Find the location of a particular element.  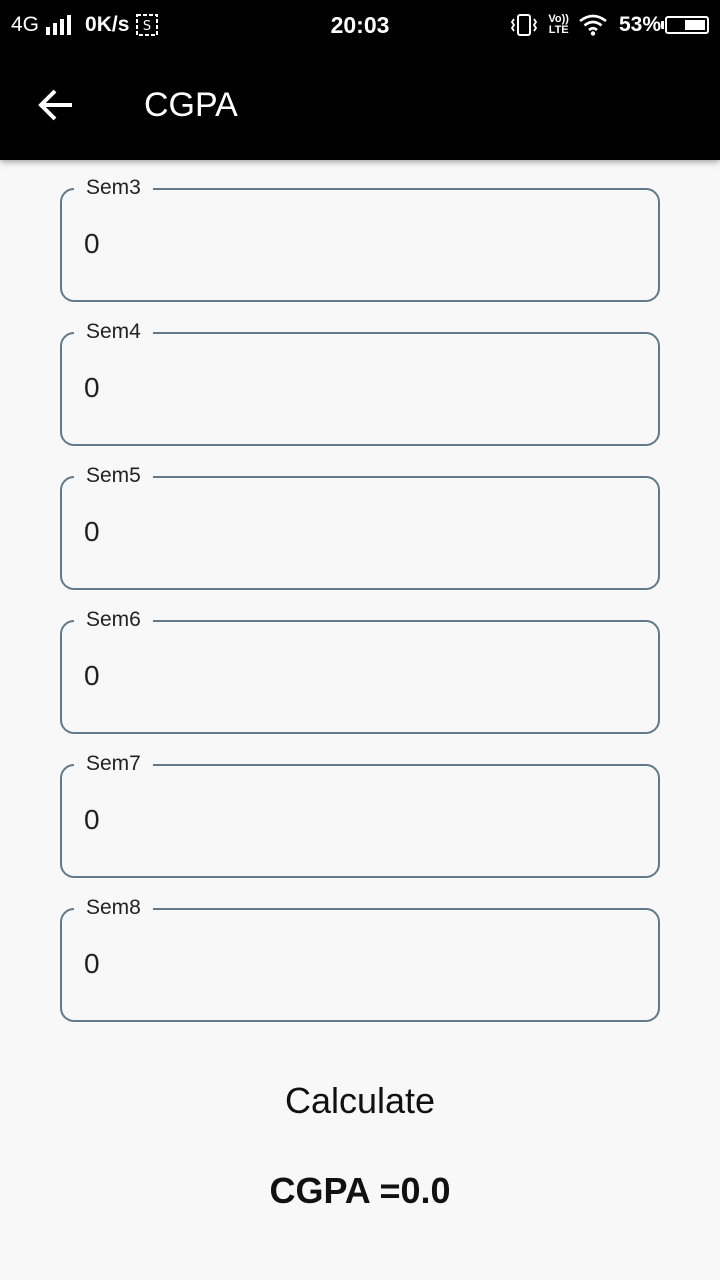

wifi-icon is located at coordinates (593, 25).